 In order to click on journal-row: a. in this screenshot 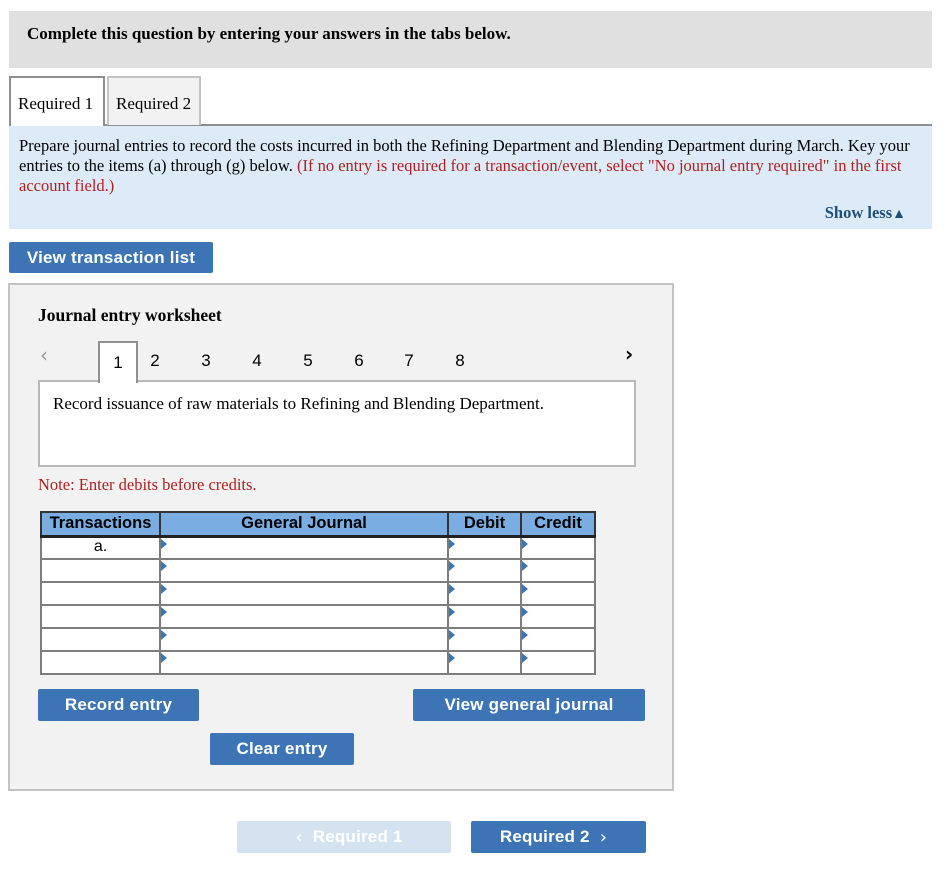, I will do `click(318, 547)`.